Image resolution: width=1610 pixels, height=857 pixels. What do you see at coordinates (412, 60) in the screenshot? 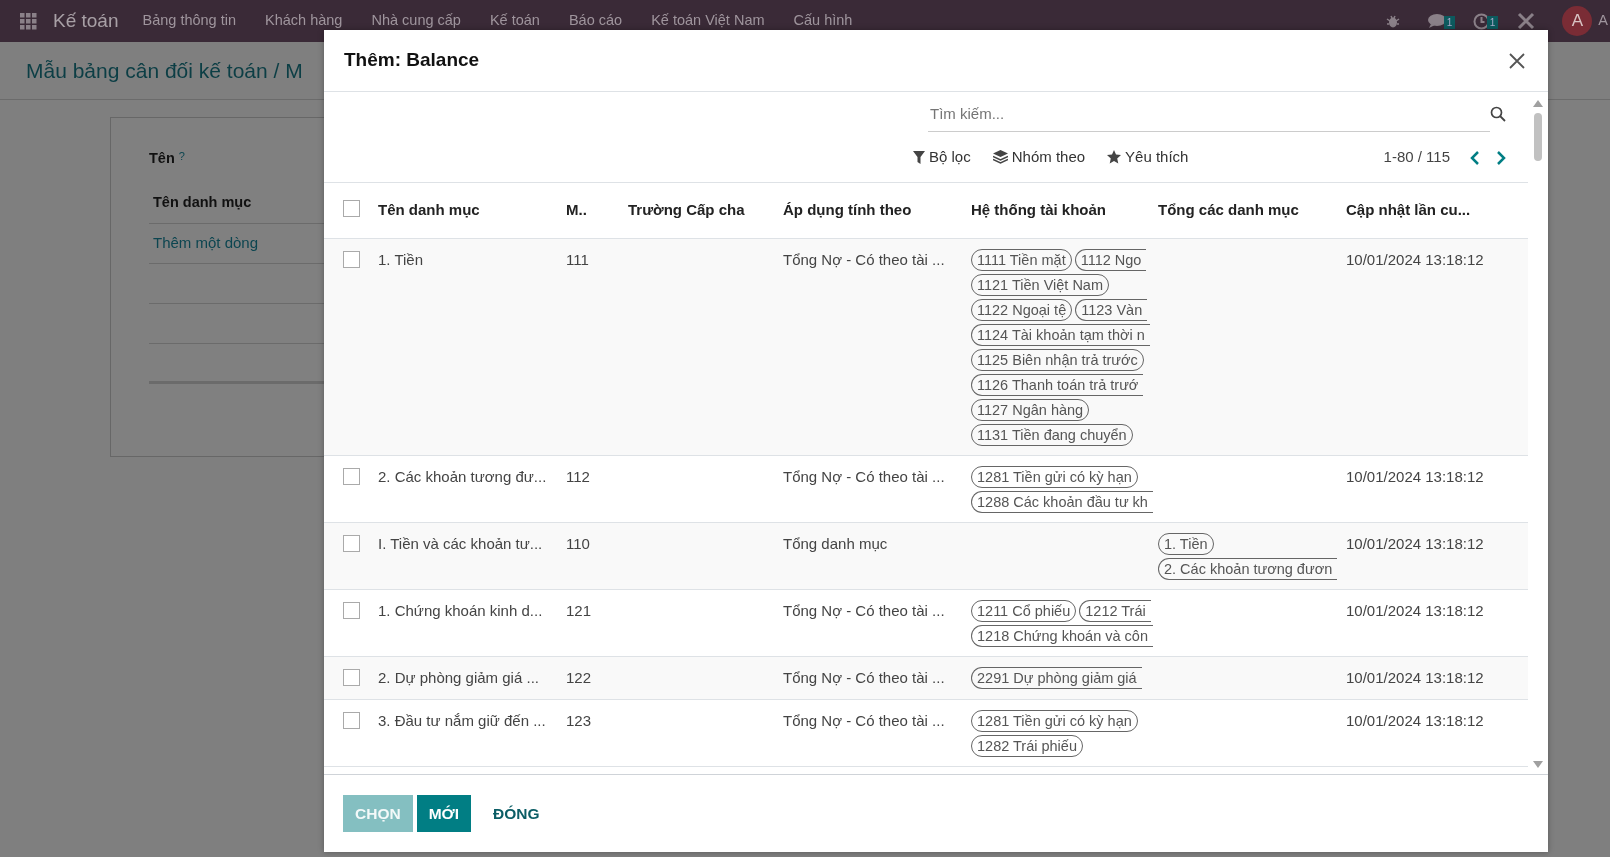
I see `dialog-title: Thêm: Balance` at bounding box center [412, 60].